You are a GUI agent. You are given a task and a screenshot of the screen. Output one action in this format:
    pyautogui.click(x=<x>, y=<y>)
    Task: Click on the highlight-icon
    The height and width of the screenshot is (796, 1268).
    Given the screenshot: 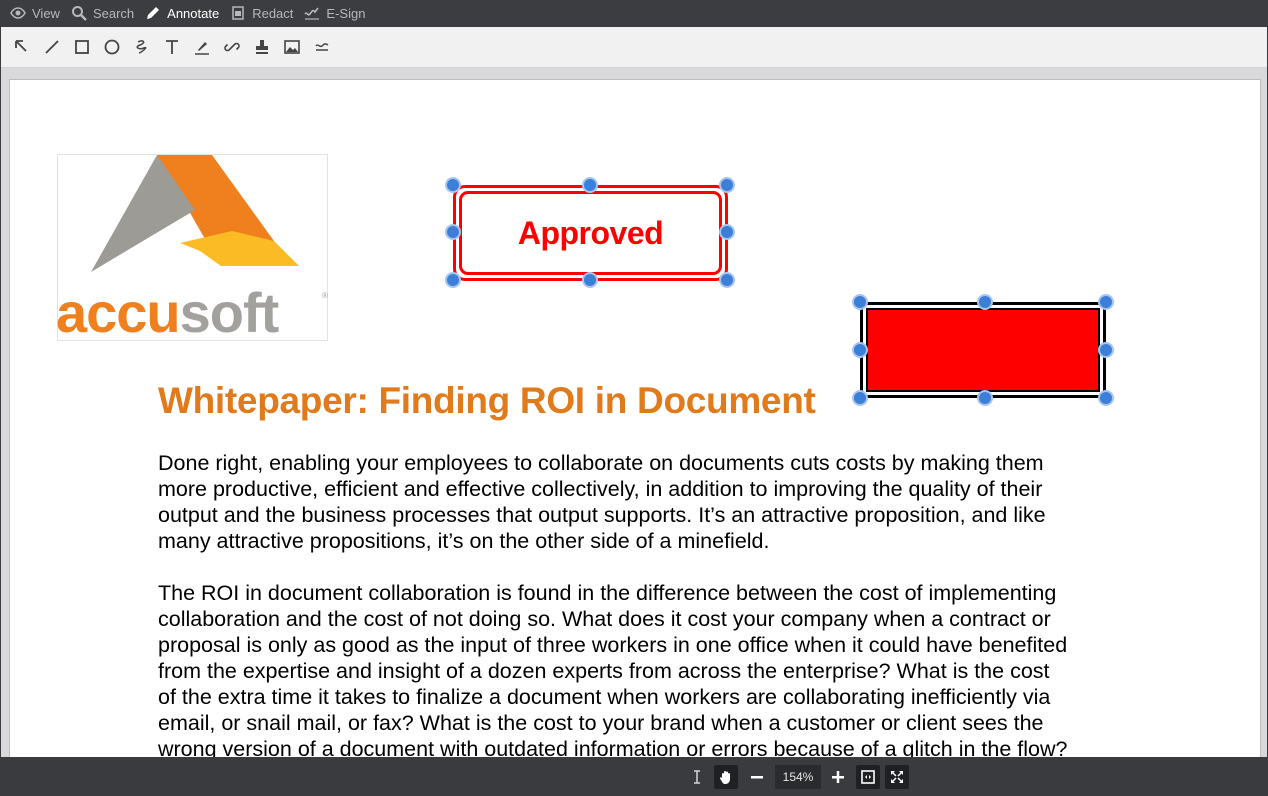 What is the action you would take?
    pyautogui.click(x=202, y=48)
    